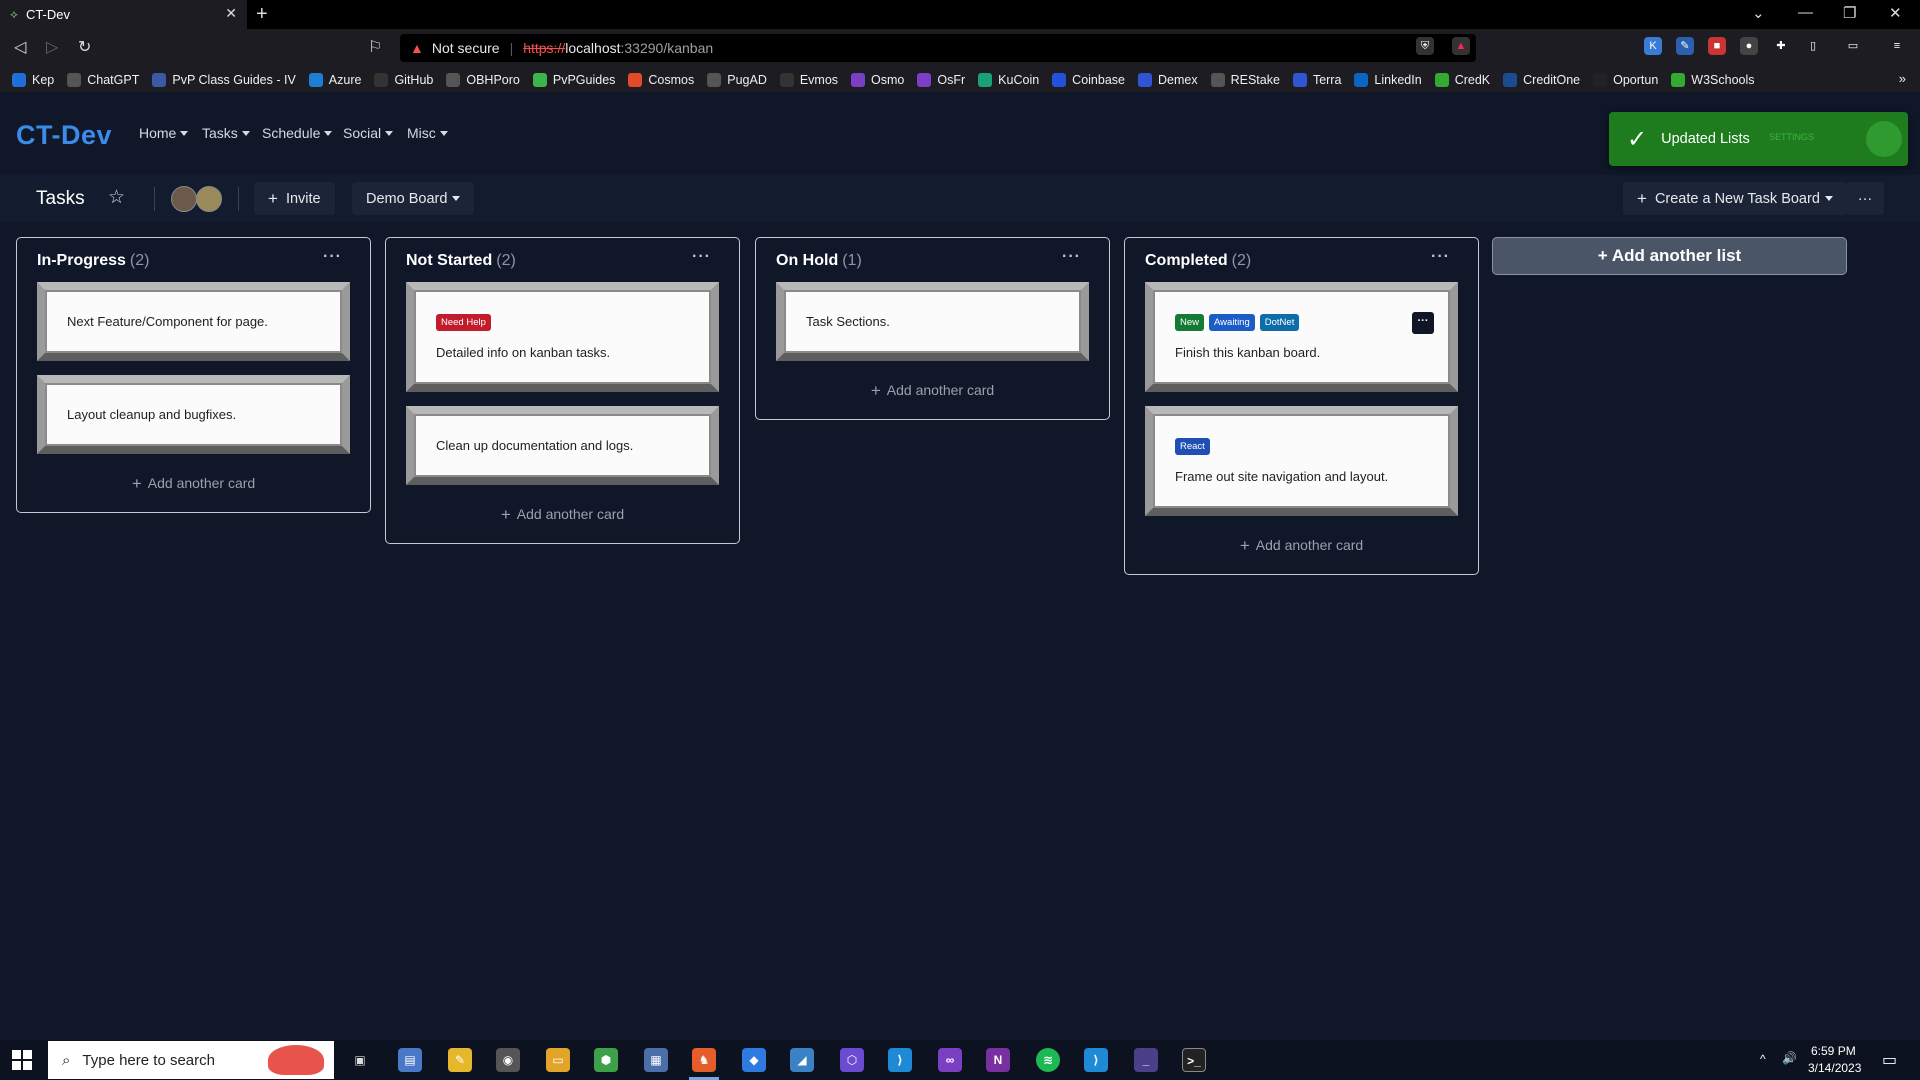 Image resolution: width=1920 pixels, height=1080 pixels. What do you see at coordinates (1758, 13) in the screenshot?
I see `tab-search-chevron-icon: ⌄` at bounding box center [1758, 13].